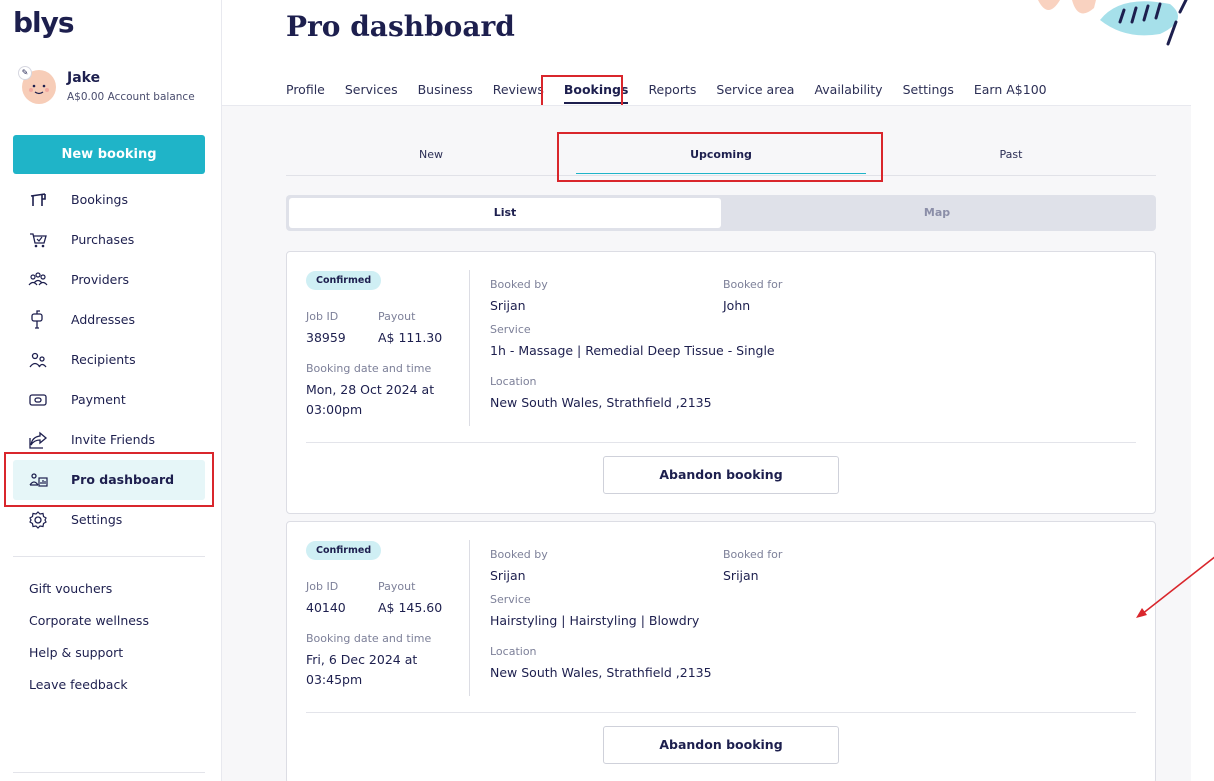 The height and width of the screenshot is (781, 1214). Describe the element at coordinates (672, 92) in the screenshot. I see `tab-reports: Reports` at that location.